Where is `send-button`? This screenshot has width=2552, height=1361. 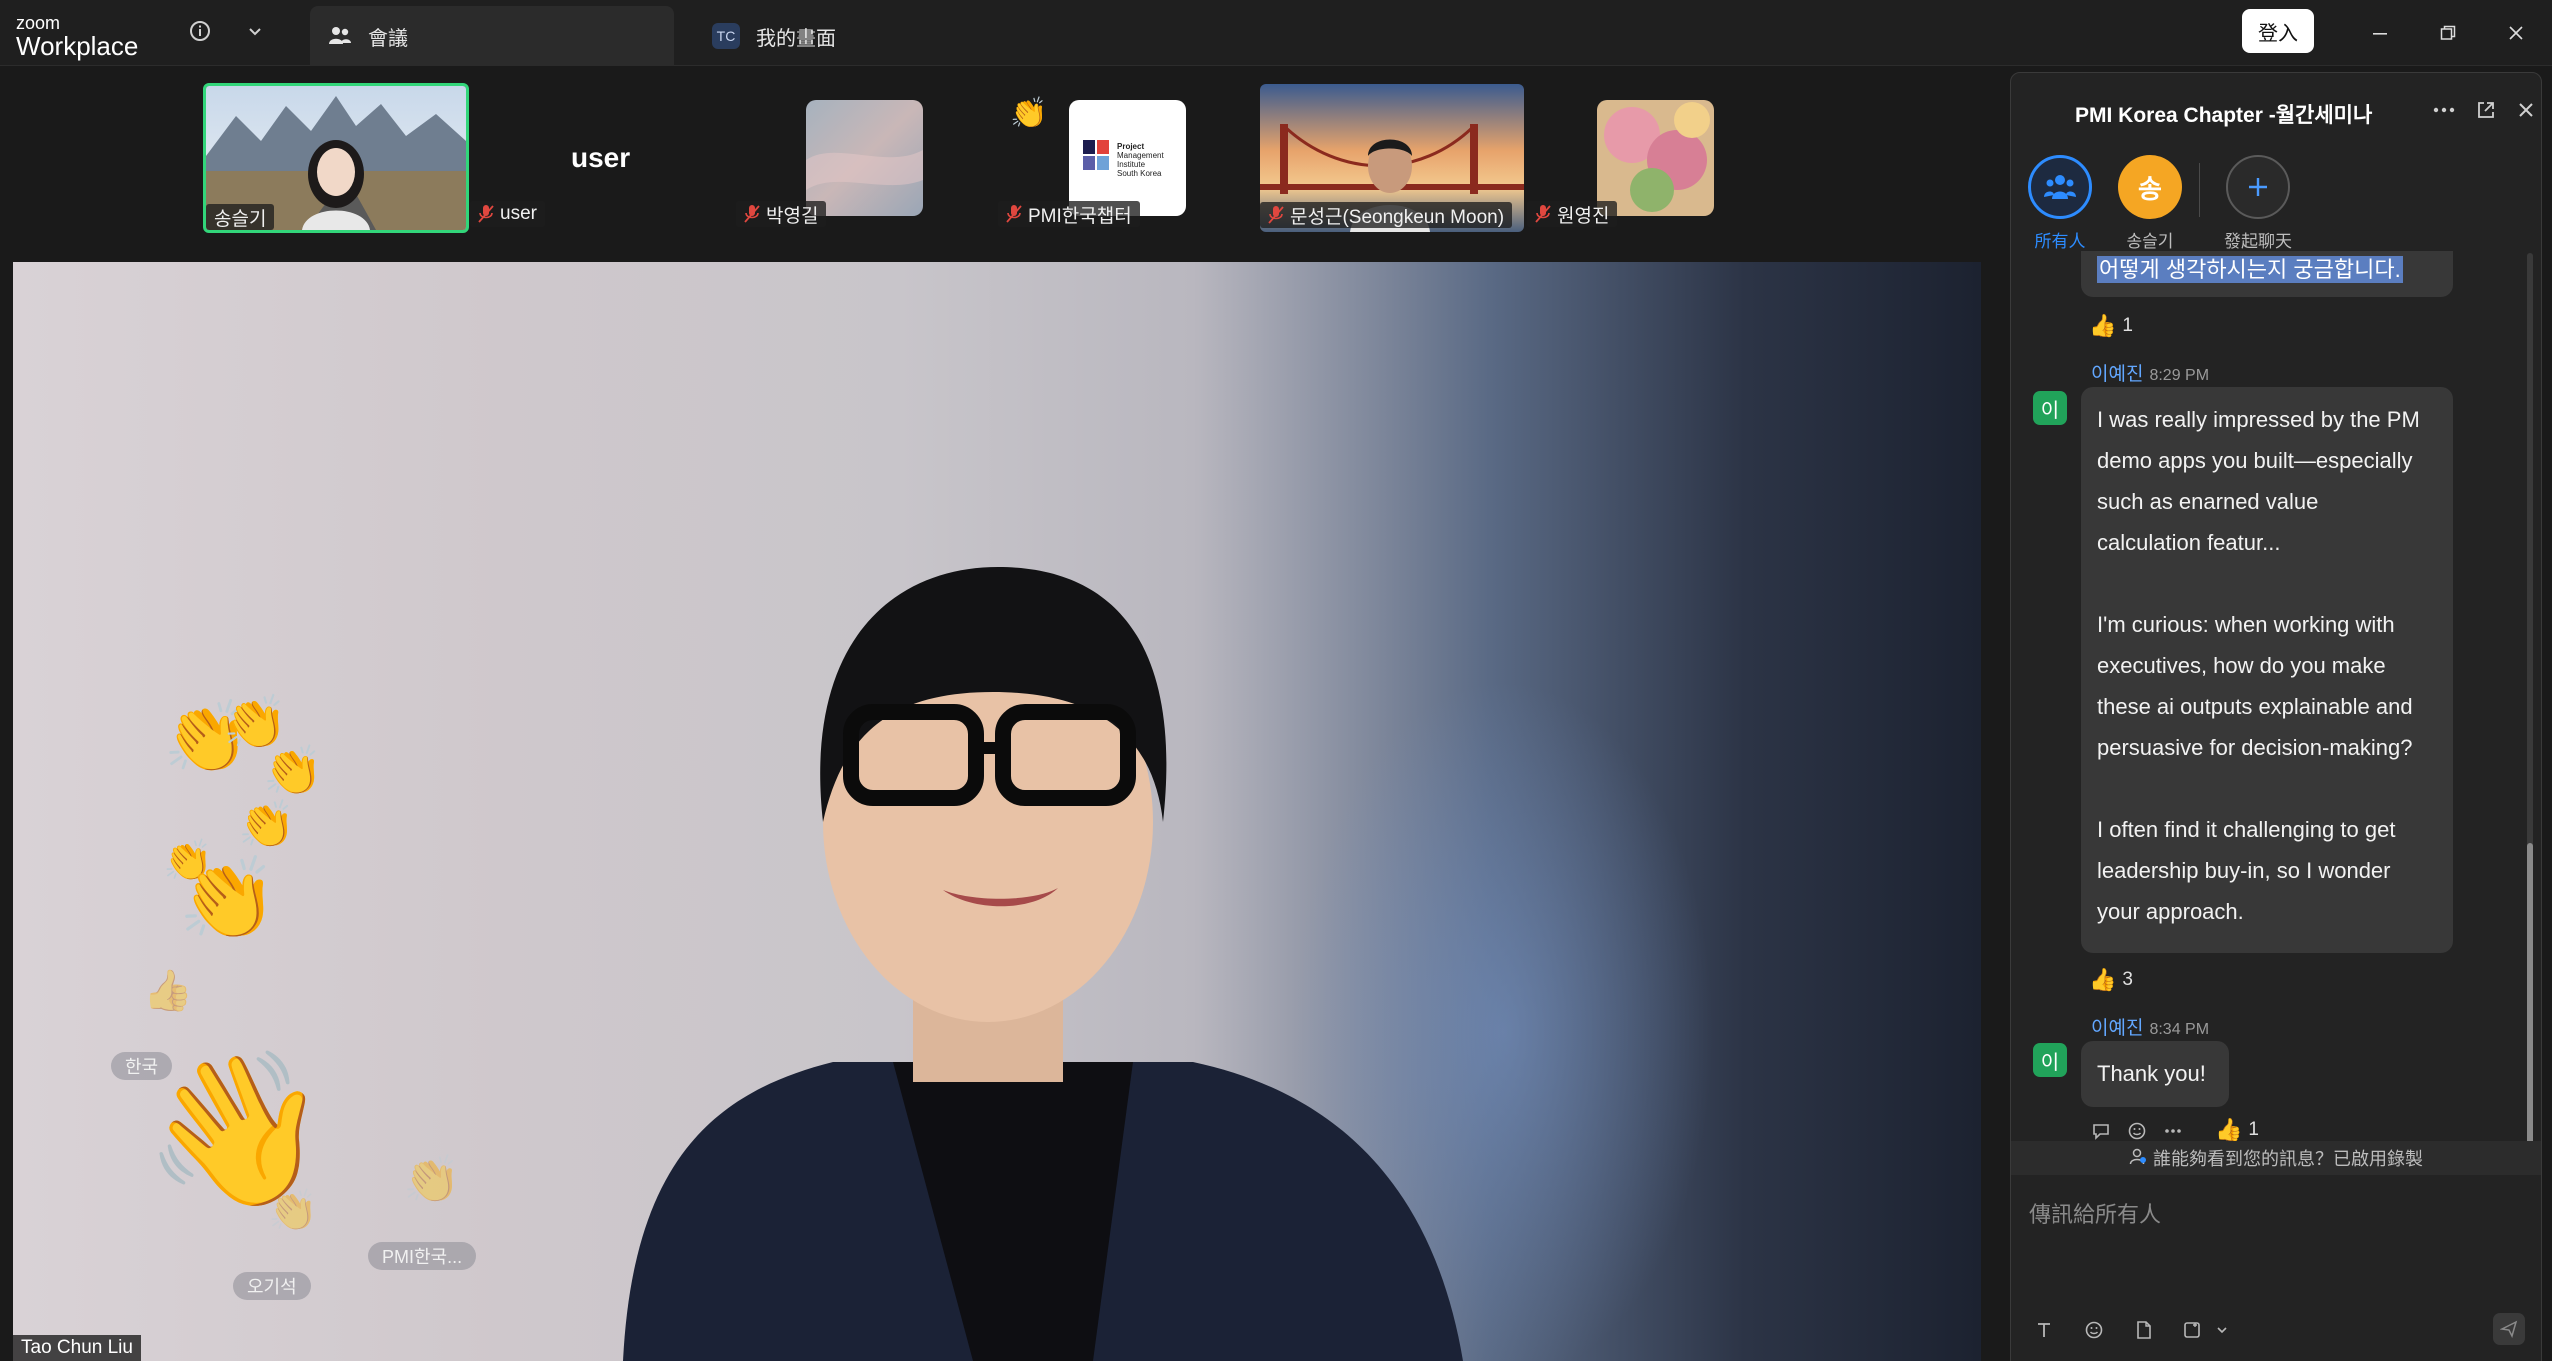
send-button is located at coordinates (2509, 1329).